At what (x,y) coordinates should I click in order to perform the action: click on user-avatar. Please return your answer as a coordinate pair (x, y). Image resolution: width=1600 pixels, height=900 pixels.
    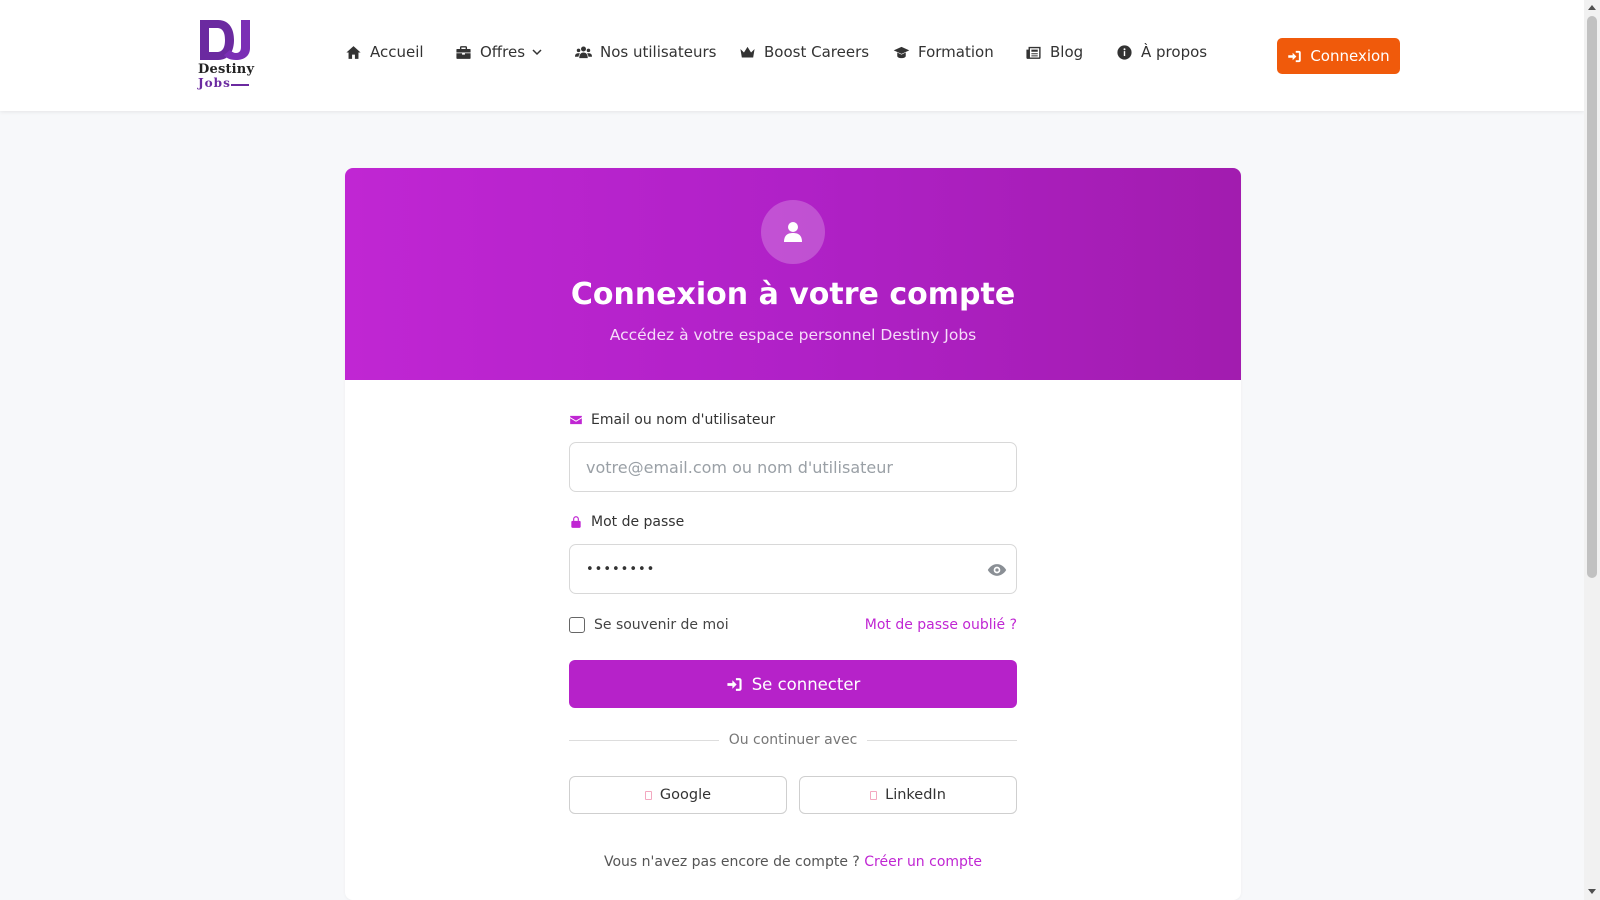
    Looking at the image, I should click on (793, 232).